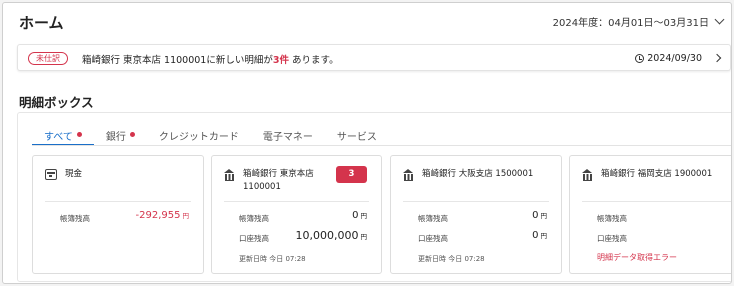 Image resolution: width=734 pixels, height=286 pixels. Describe the element at coordinates (198, 137) in the screenshot. I see `tab-label: クレジットカード` at that location.